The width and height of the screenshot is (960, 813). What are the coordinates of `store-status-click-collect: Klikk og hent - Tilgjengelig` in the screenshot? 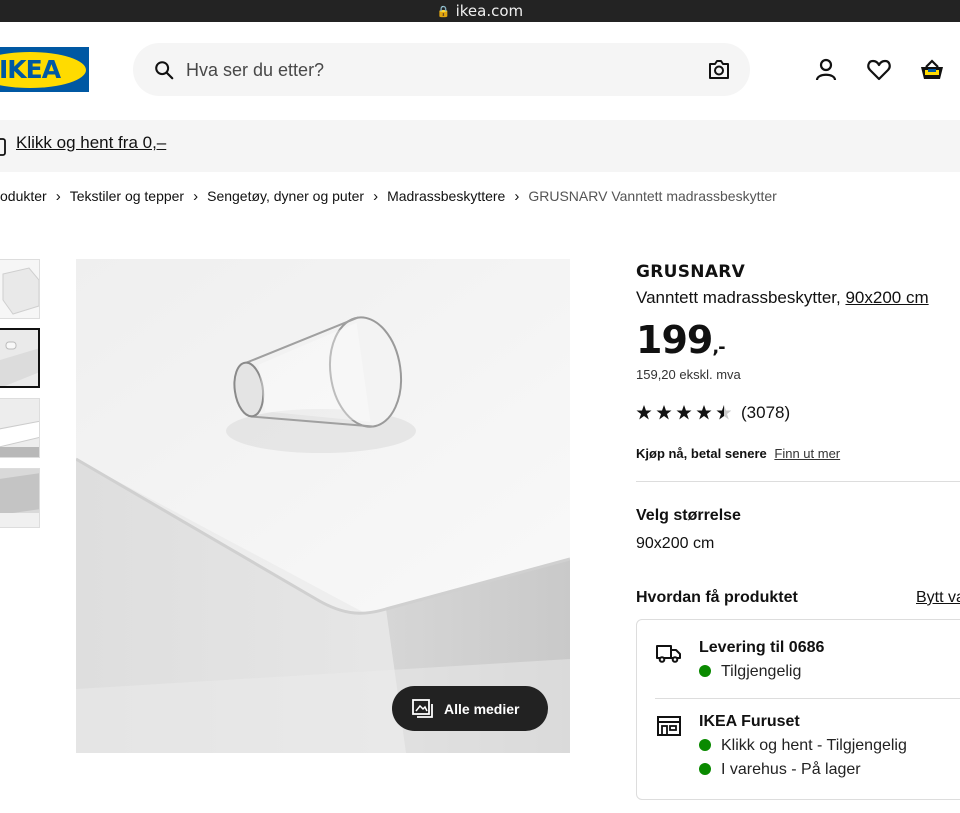 It's located at (803, 746).